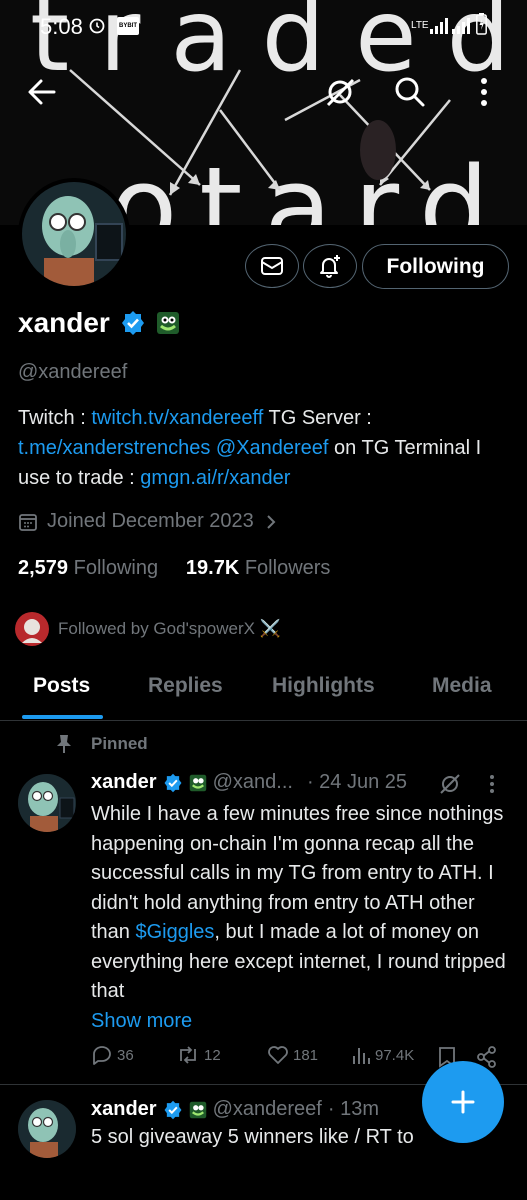 The height and width of the screenshot is (1200, 527). Describe the element at coordinates (42, 92) in the screenshot. I see `back-arrow-icon` at that location.